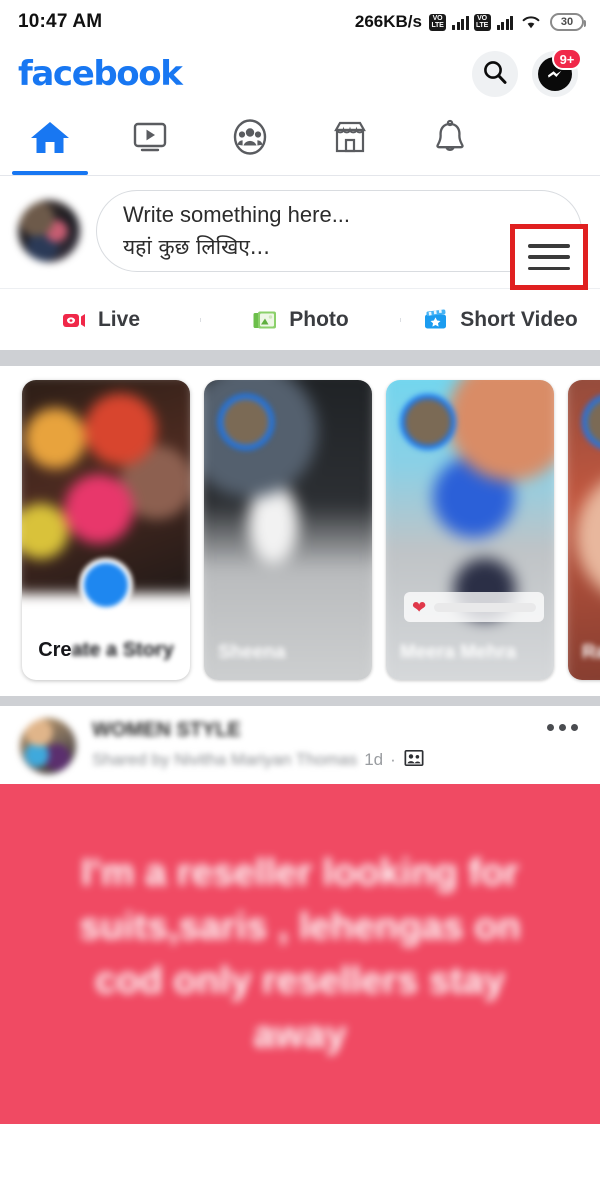 This screenshot has width=600, height=1200. I want to click on short-video-button: Short Video, so click(500, 320).